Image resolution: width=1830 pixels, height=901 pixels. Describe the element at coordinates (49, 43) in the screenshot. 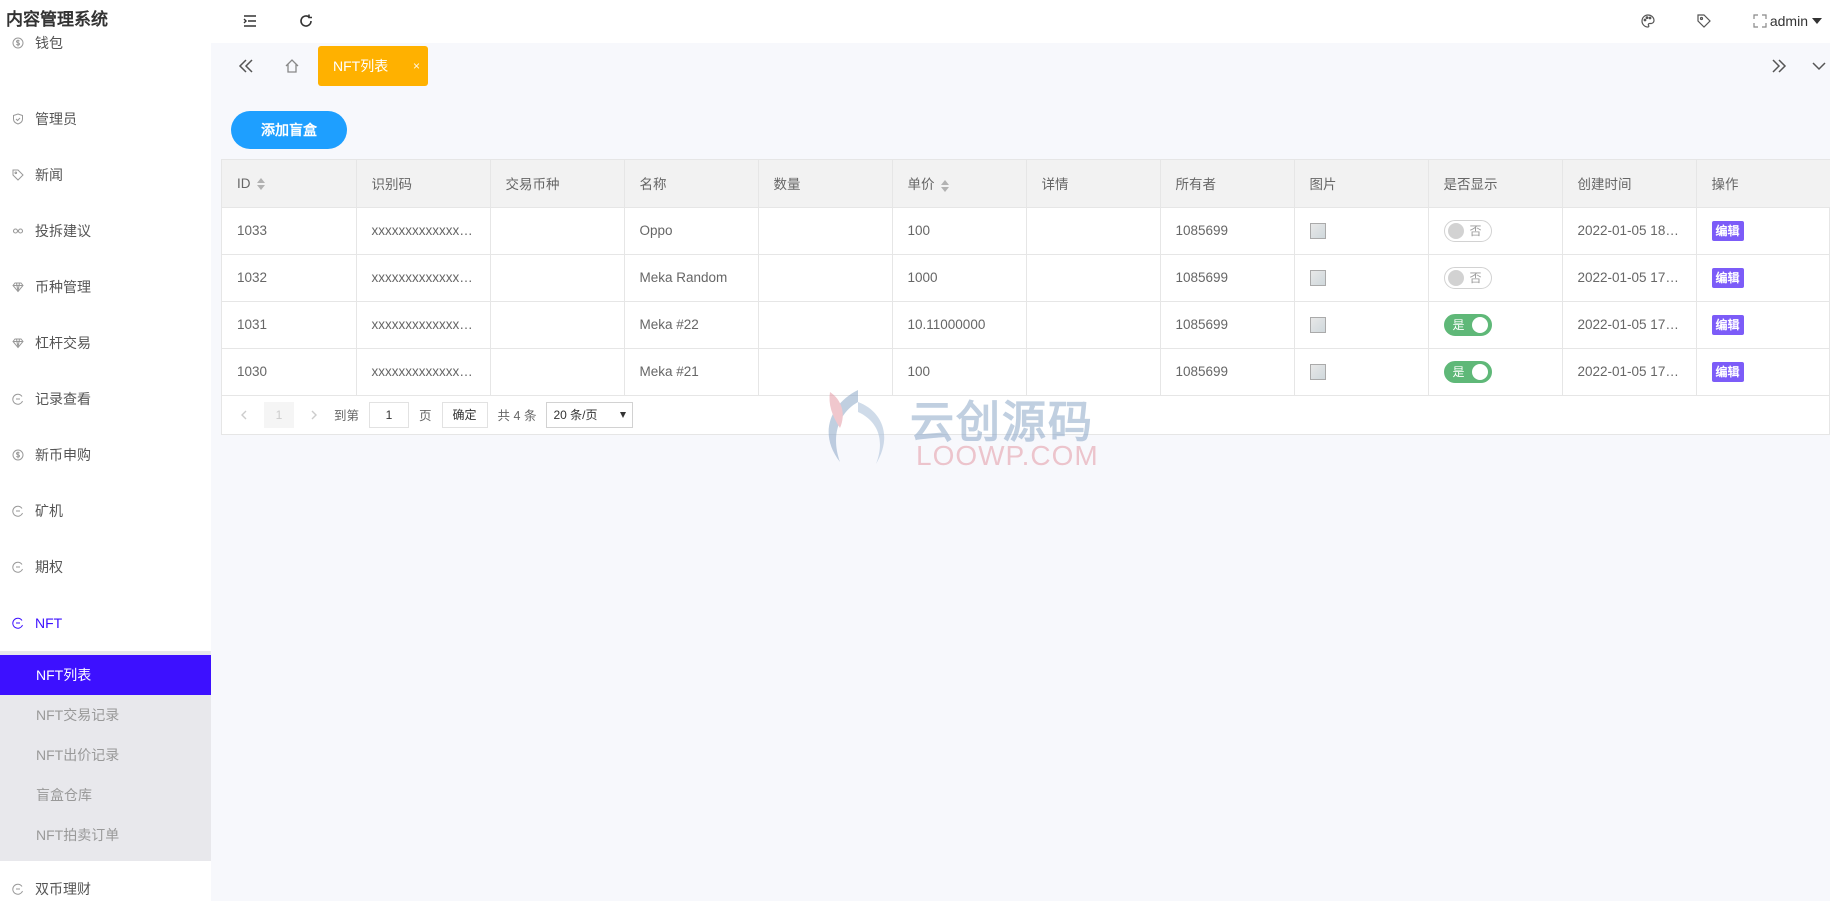

I see `sidebar-item-label: 钱包` at that location.